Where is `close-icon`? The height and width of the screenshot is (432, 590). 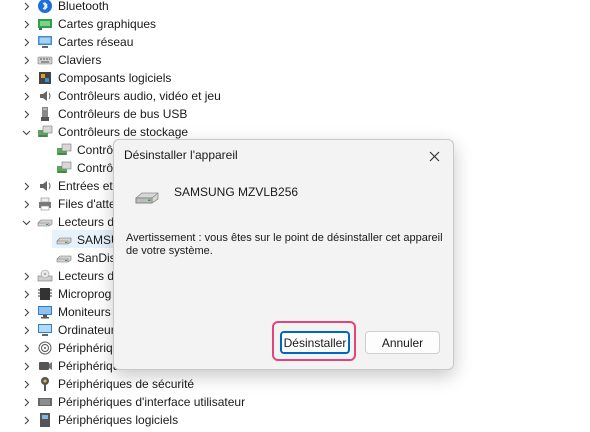
close-icon is located at coordinates (434, 156).